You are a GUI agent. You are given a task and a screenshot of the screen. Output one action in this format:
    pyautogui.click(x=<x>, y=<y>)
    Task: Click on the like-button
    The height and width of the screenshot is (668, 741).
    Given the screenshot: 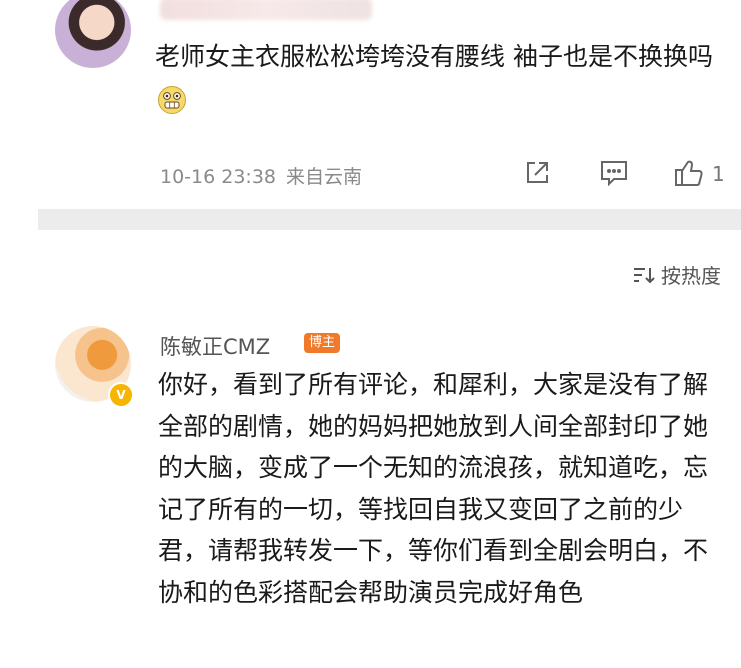 What is the action you would take?
    pyautogui.click(x=689, y=173)
    